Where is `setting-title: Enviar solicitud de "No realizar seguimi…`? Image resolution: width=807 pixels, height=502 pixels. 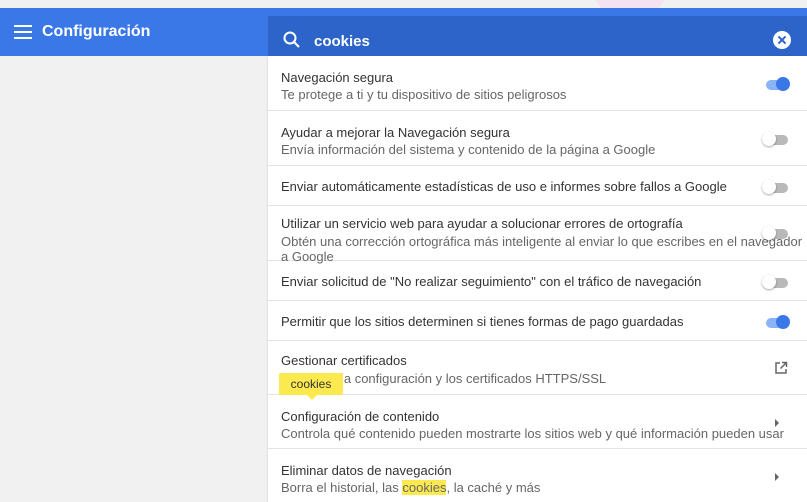 setting-title: Enviar solicitud de "No realizar seguimi… is located at coordinates (491, 281).